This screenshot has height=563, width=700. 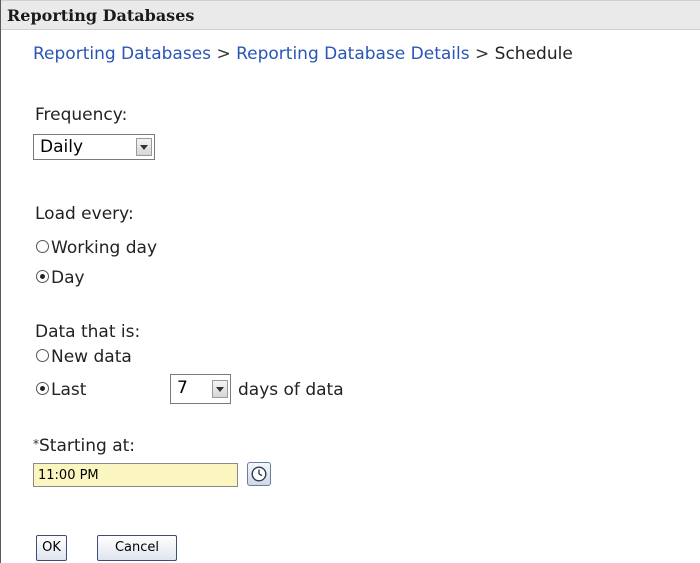 I want to click on starting-at-label-row: *Starting at:, so click(x=84, y=446).